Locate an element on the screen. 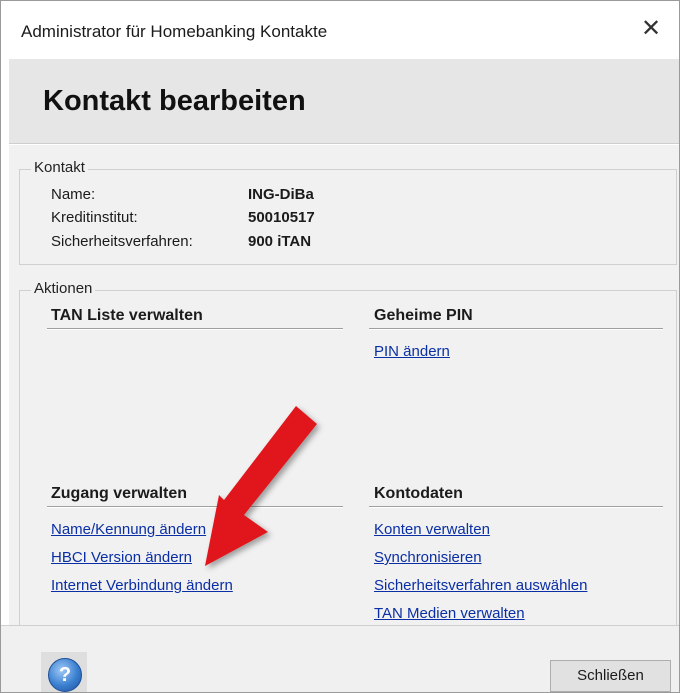 The image size is (680, 693). konten-verwalten-link: Konten verwalten is located at coordinates (432, 529).